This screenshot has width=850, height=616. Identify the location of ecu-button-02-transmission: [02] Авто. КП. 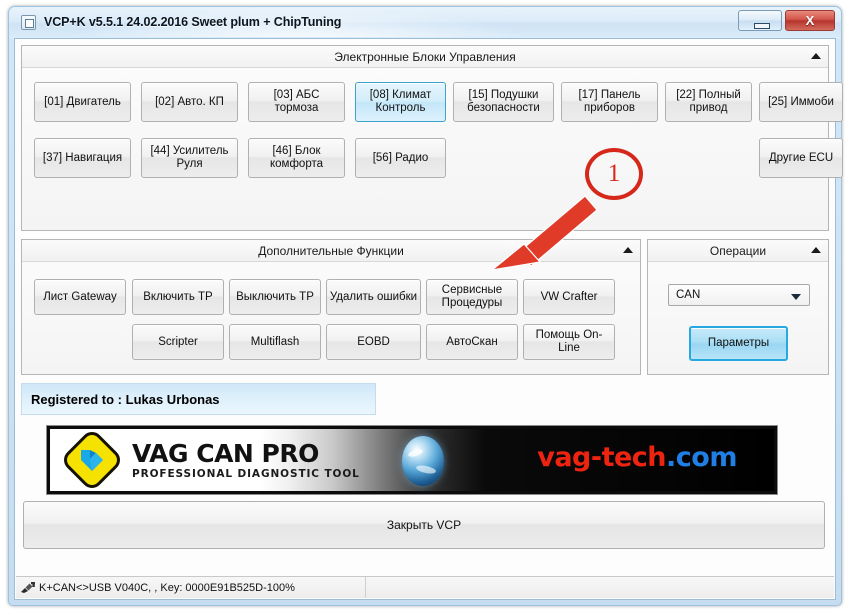
(189, 102).